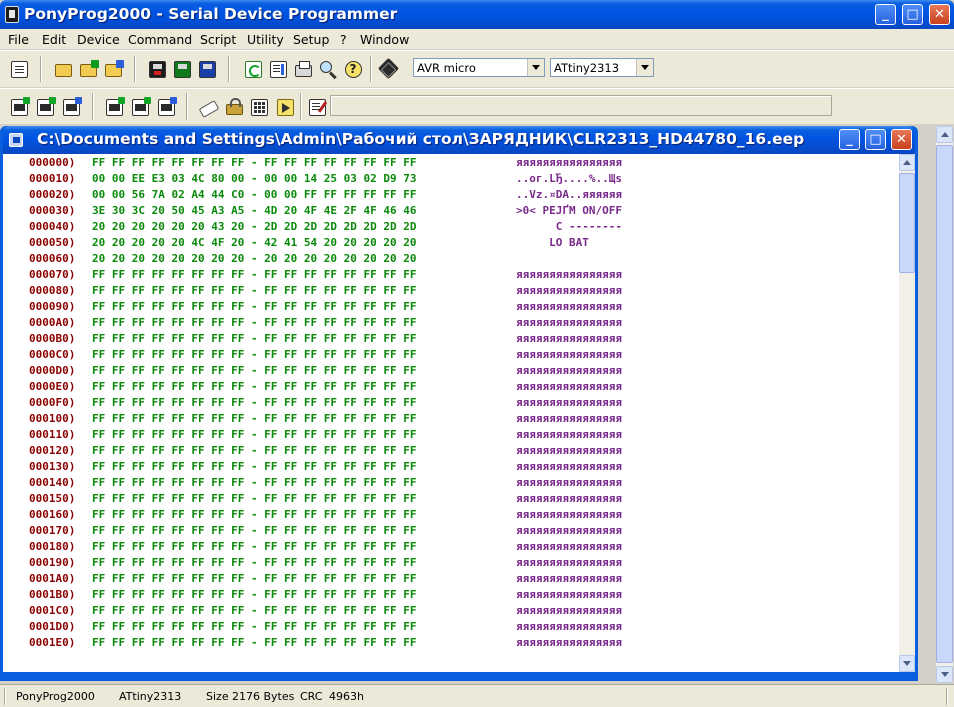 The width and height of the screenshot is (954, 707). Describe the element at coordinates (166, 107) in the screenshot. I see `write-data-button` at that location.